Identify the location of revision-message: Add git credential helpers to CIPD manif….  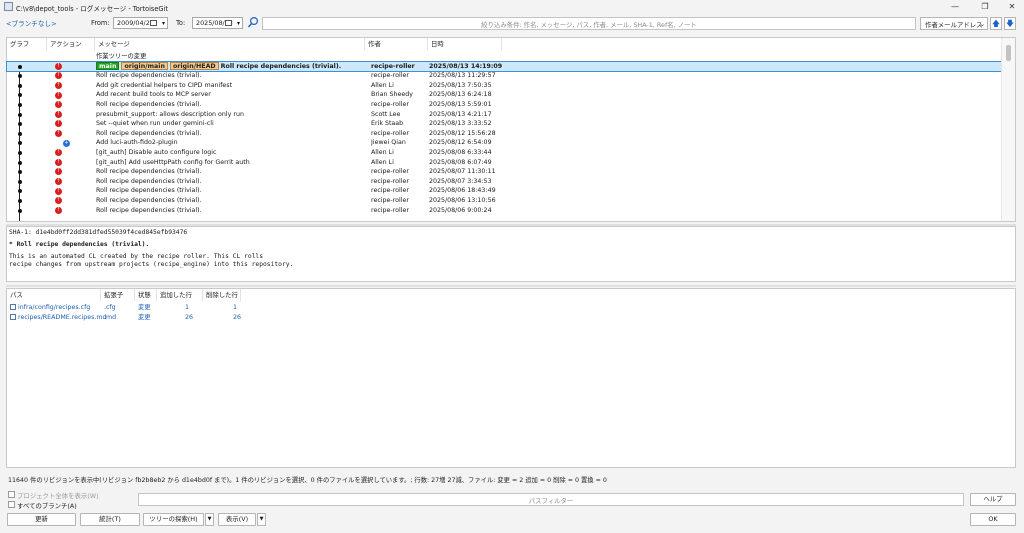
(164, 85).